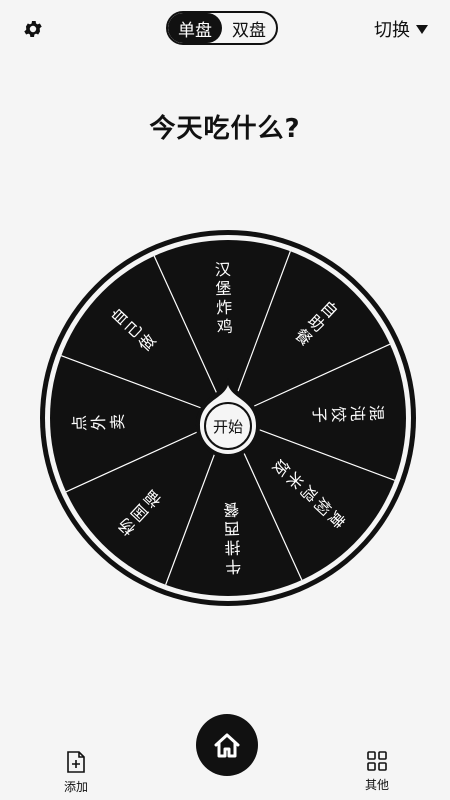  Describe the element at coordinates (358, 413) in the screenshot. I see `wheel-segment-char: 沌` at that location.